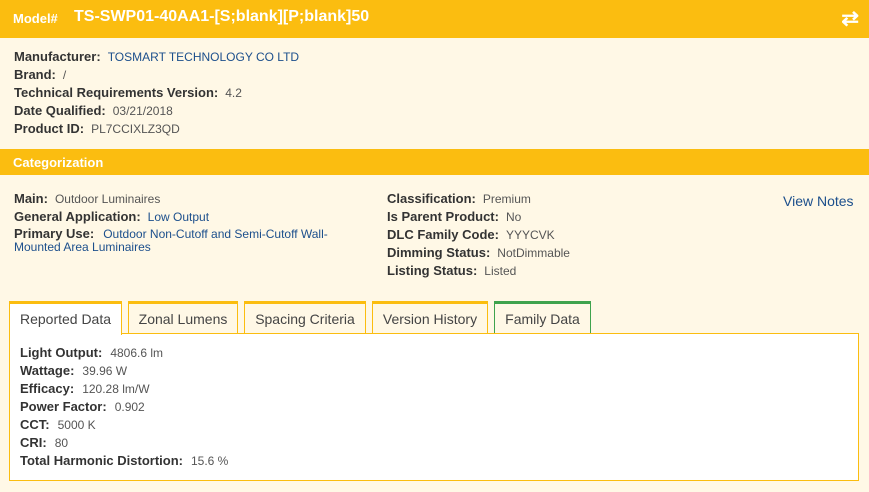  I want to click on product-id-label: Product ID:, so click(49, 128).